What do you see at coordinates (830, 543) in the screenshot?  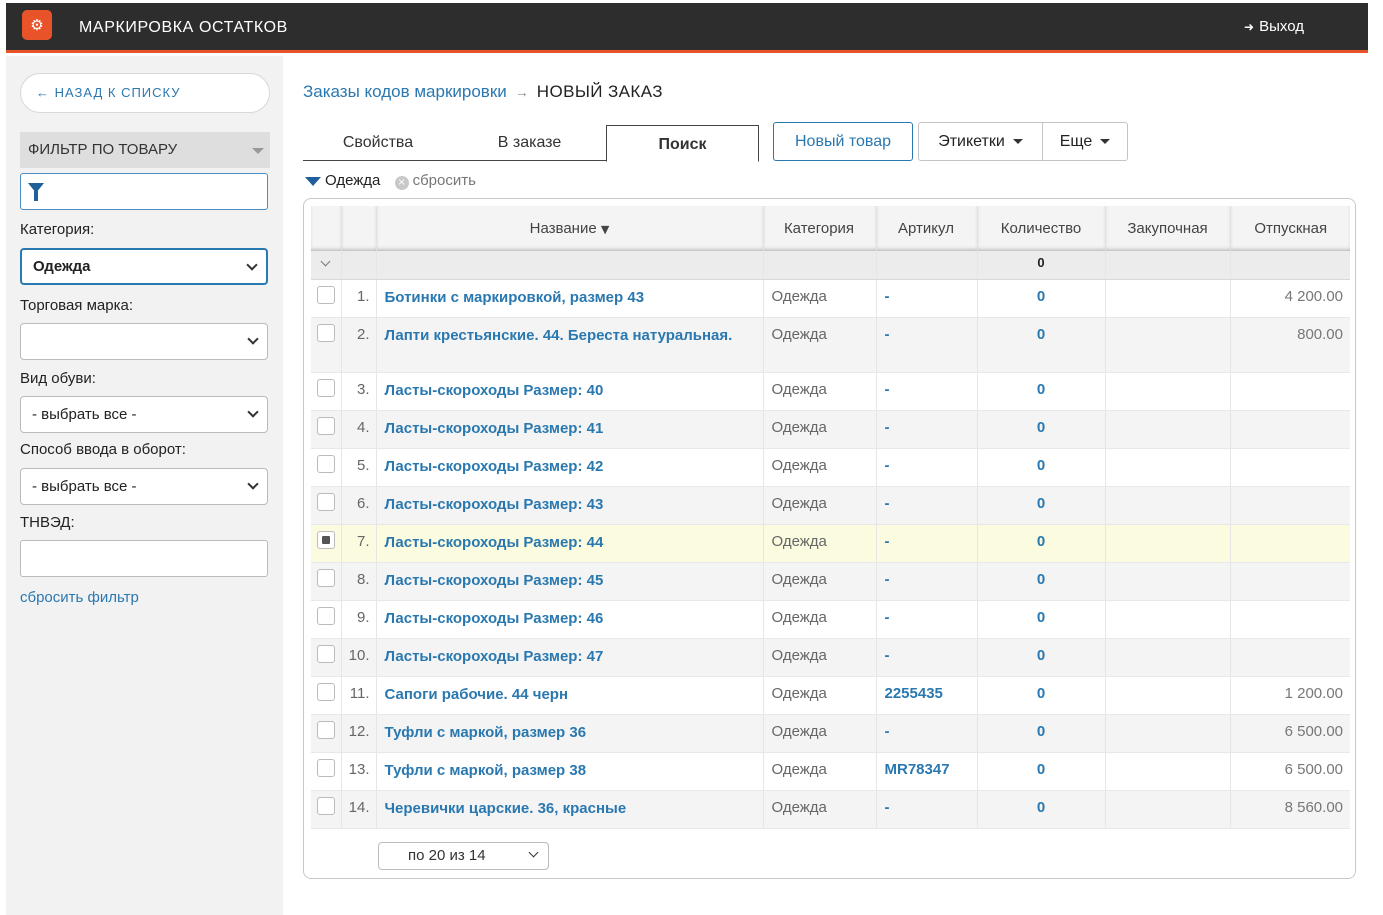 I see `table-row: 7. Ласты-скороходы Размер: 44 Одежда -0` at bounding box center [830, 543].